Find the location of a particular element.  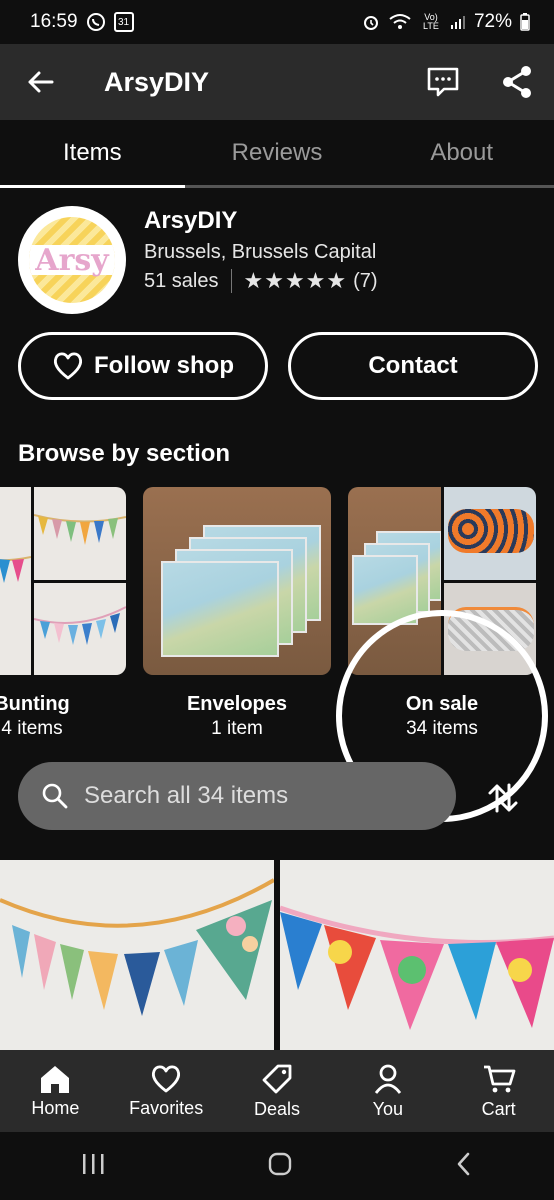

tab-reviews: Reviews is located at coordinates (277, 152).